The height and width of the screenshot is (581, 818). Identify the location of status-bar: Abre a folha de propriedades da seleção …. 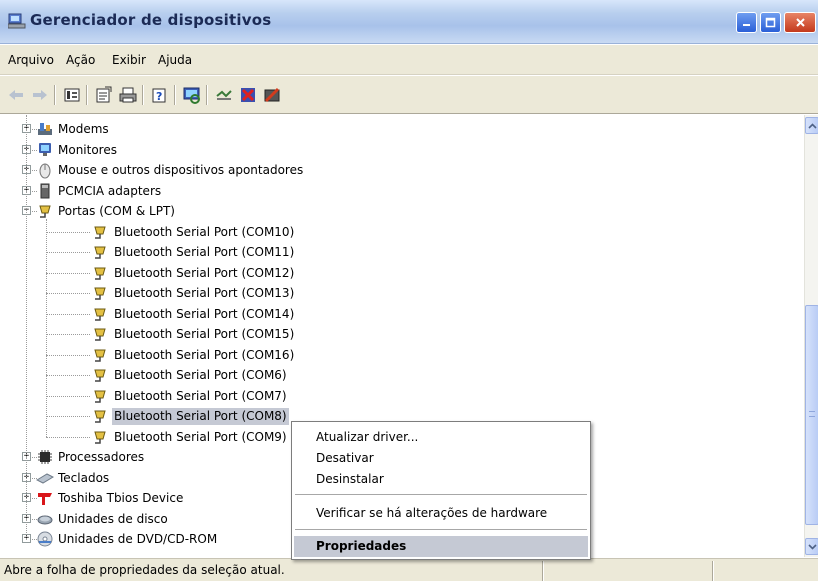
(409, 569).